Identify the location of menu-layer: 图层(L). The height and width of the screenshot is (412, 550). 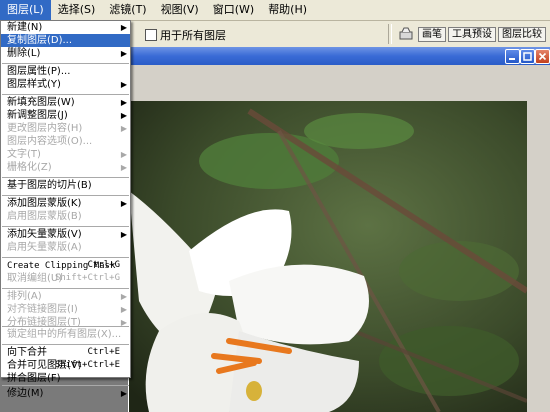
(25, 10).